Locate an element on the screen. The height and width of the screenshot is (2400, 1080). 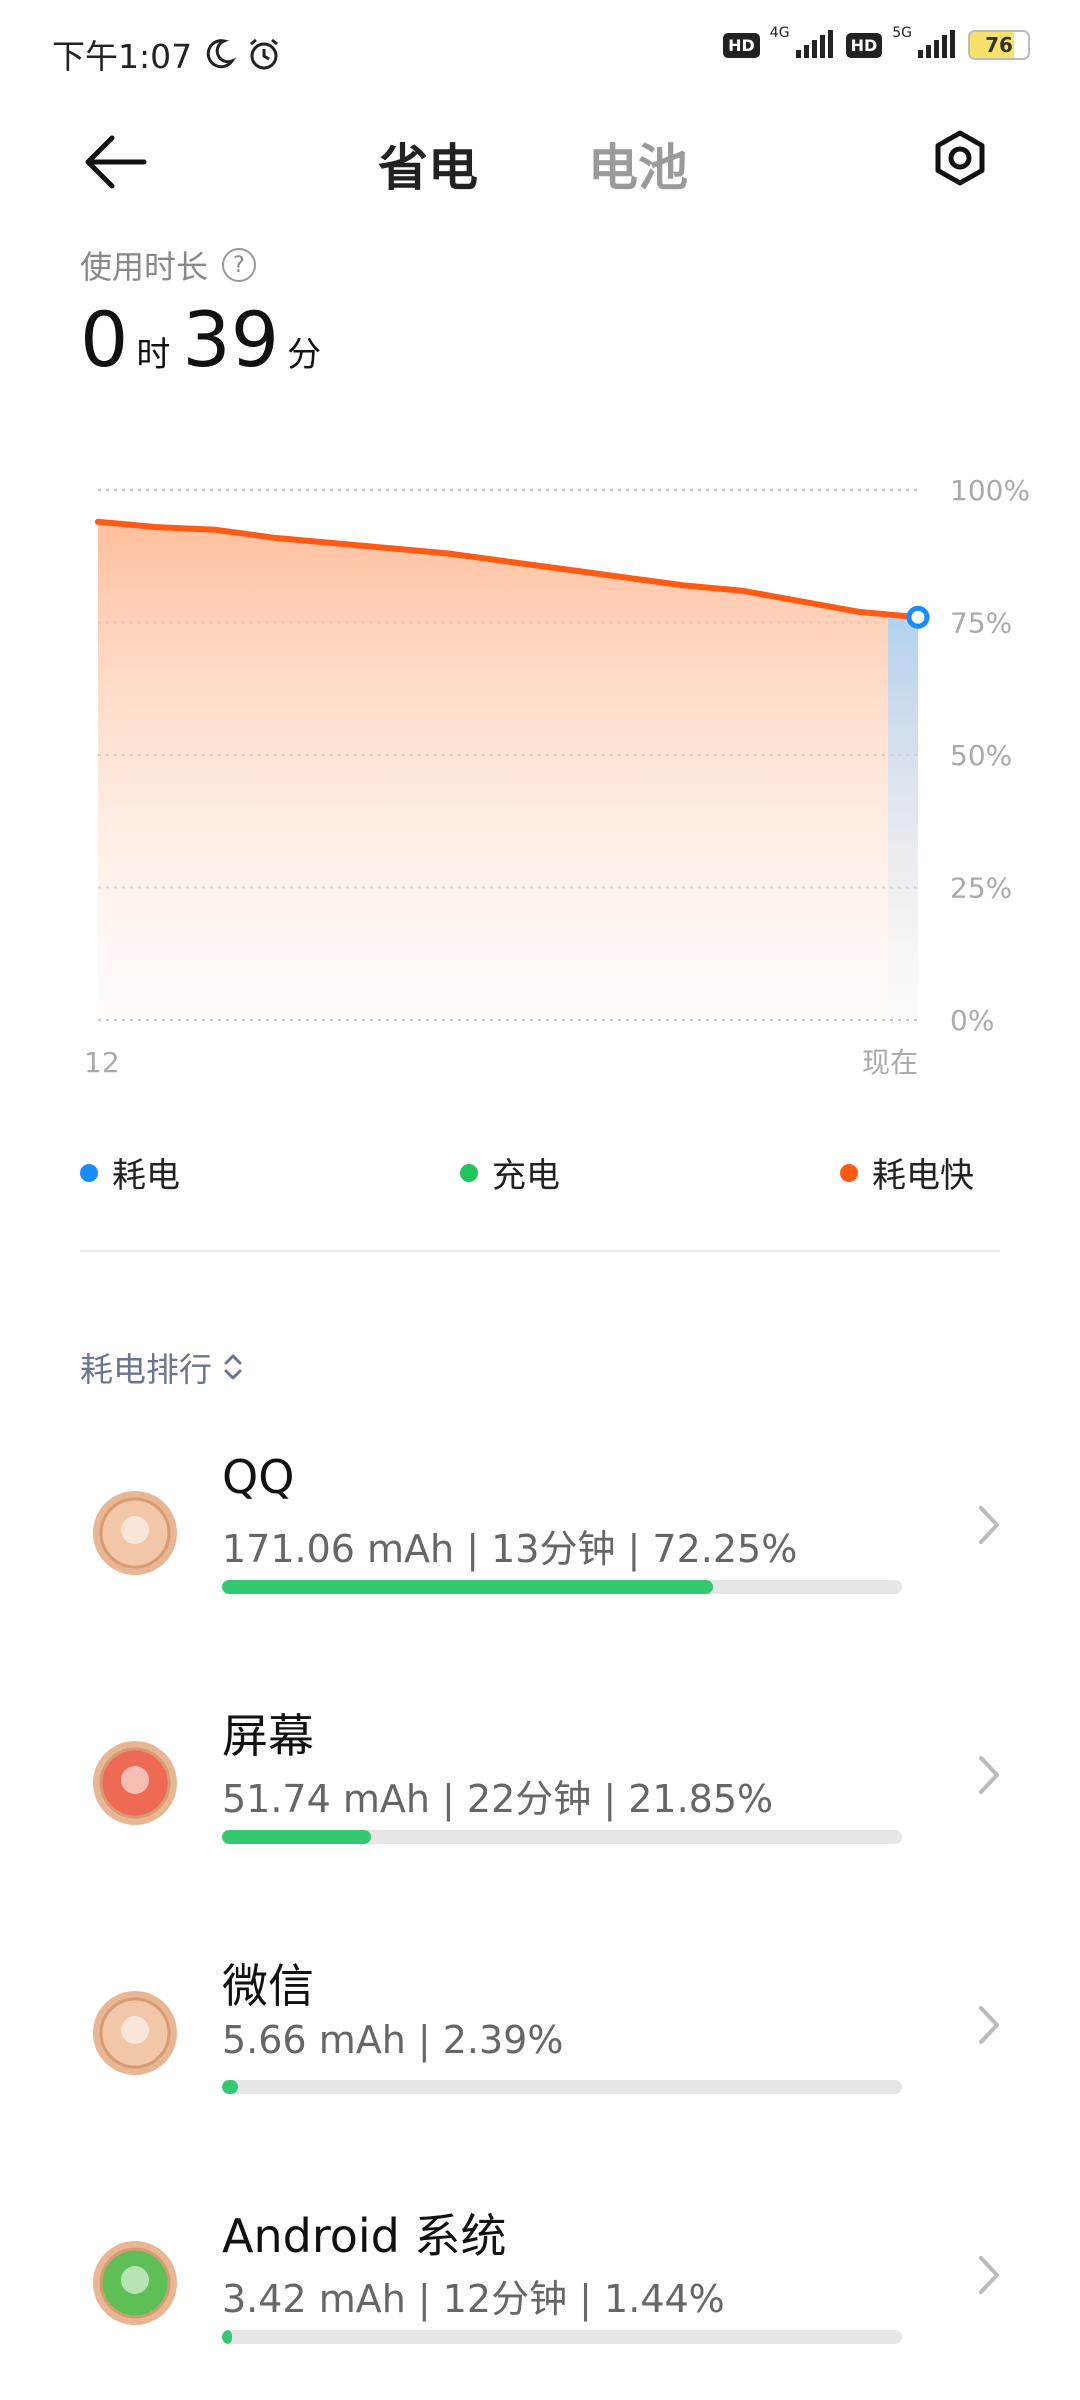
status-bar-left: 下午1:07 is located at coordinates (167, 54).